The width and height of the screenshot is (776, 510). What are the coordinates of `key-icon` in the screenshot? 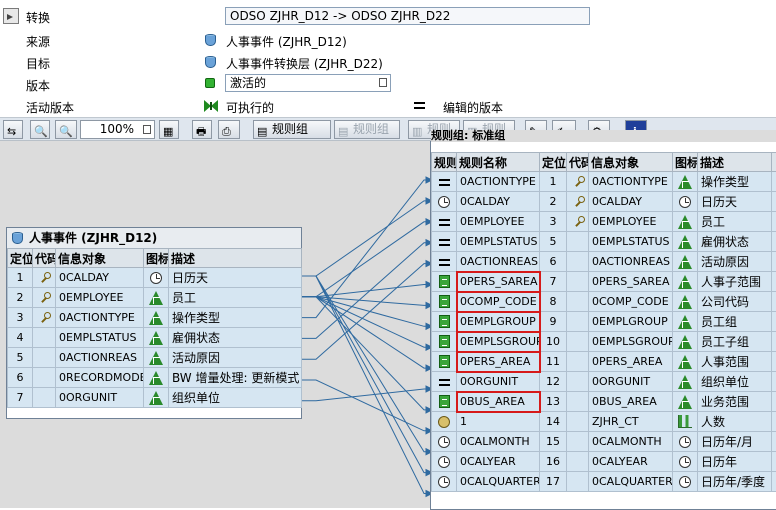 It's located at (578, 202).